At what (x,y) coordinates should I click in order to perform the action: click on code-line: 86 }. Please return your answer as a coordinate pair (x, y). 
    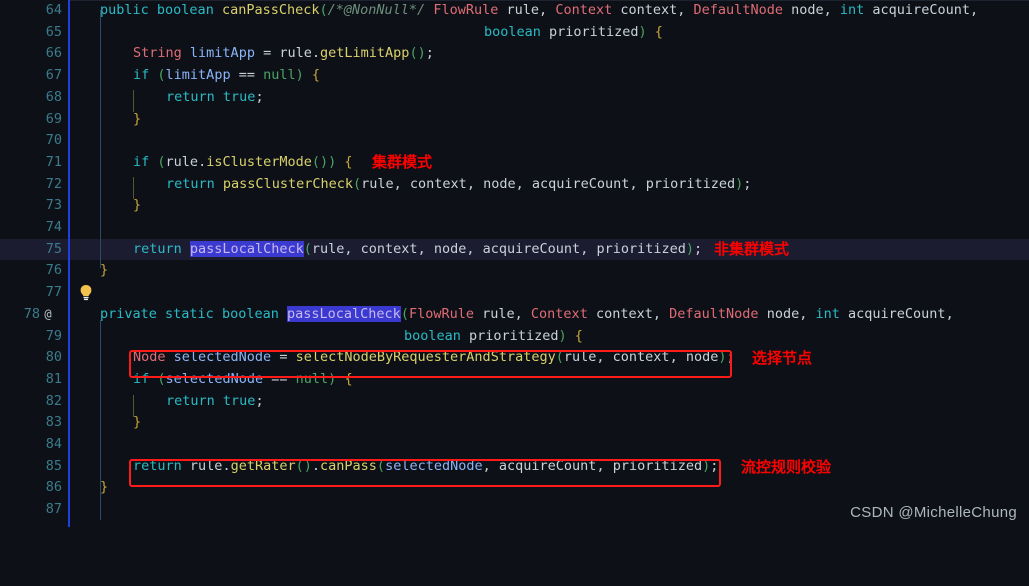
    Looking at the image, I should click on (514, 488).